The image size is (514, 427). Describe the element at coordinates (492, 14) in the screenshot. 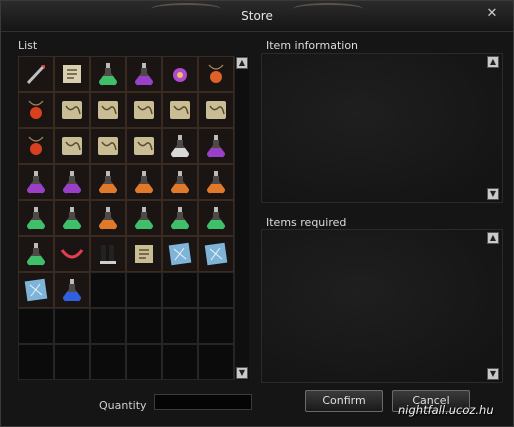

I see `close-icon: ✕` at that location.